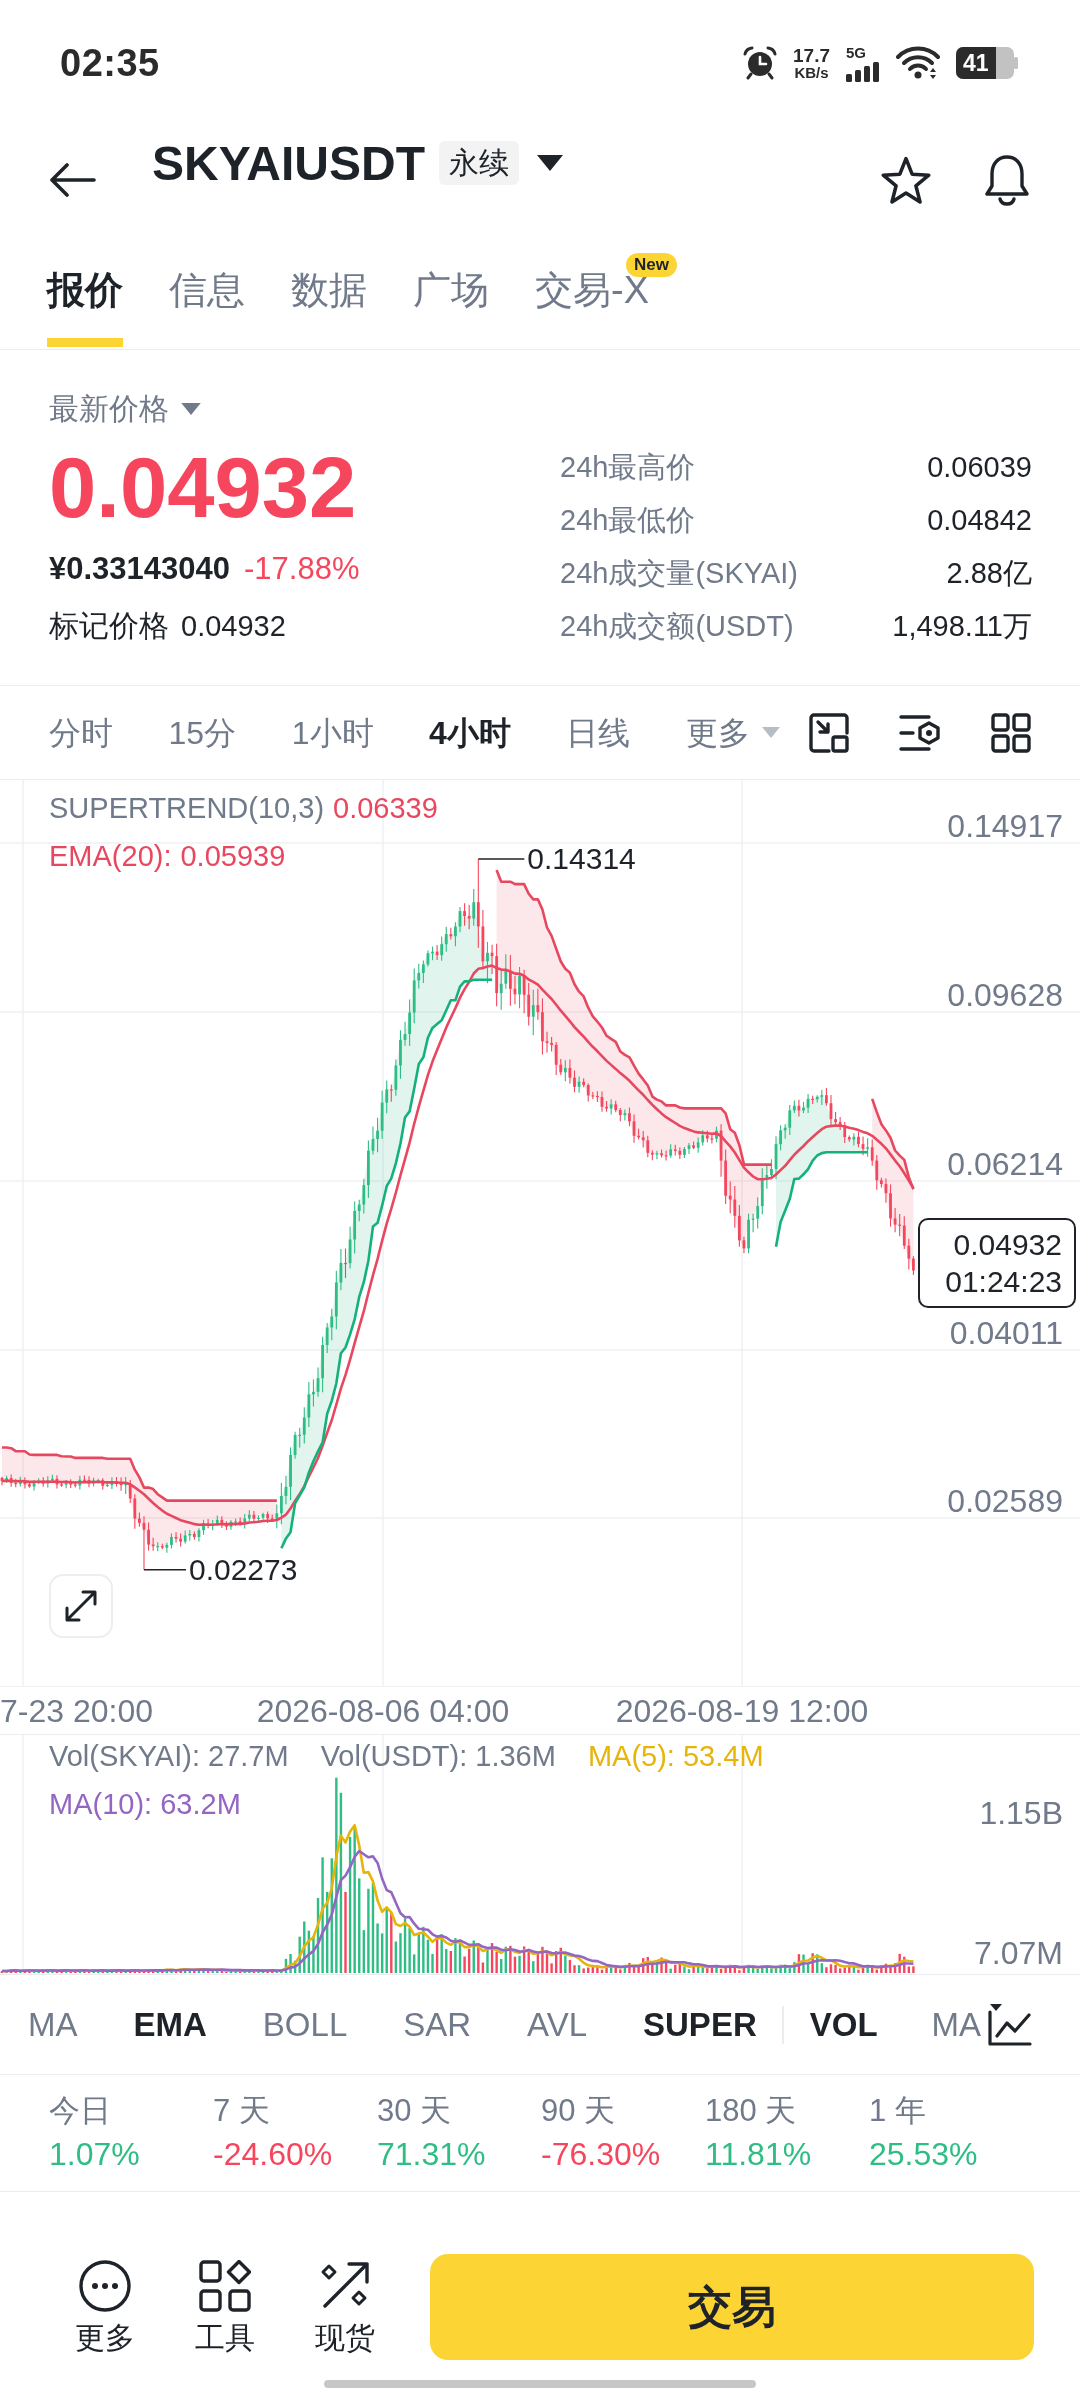 The width and height of the screenshot is (1080, 2392). What do you see at coordinates (843, 2024) in the screenshot?
I see `indicator-tab: VOL` at bounding box center [843, 2024].